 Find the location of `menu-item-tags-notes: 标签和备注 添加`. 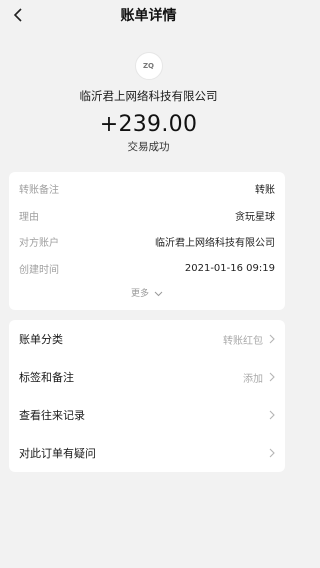

menu-item-tags-notes: 标签和备注 添加 is located at coordinates (147, 377).